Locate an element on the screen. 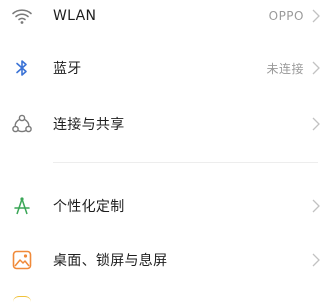  next-row-icon-partial is located at coordinates (22, 299).